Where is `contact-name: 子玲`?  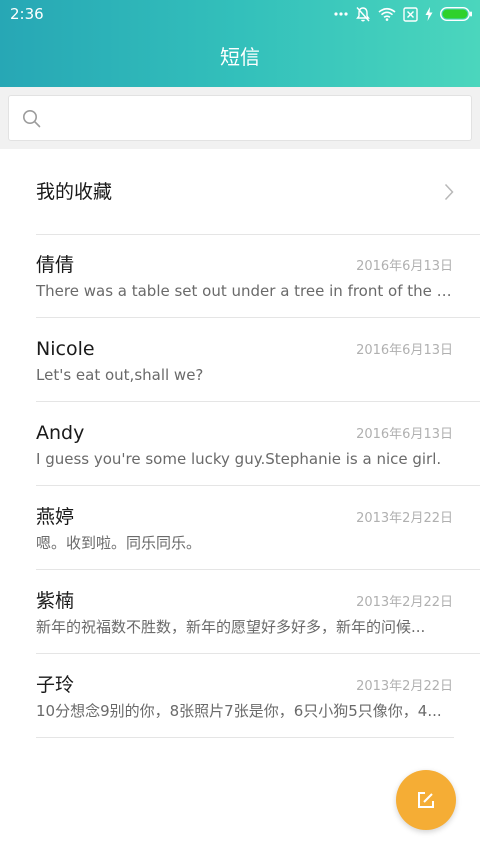 contact-name: 子玲 is located at coordinates (55, 685).